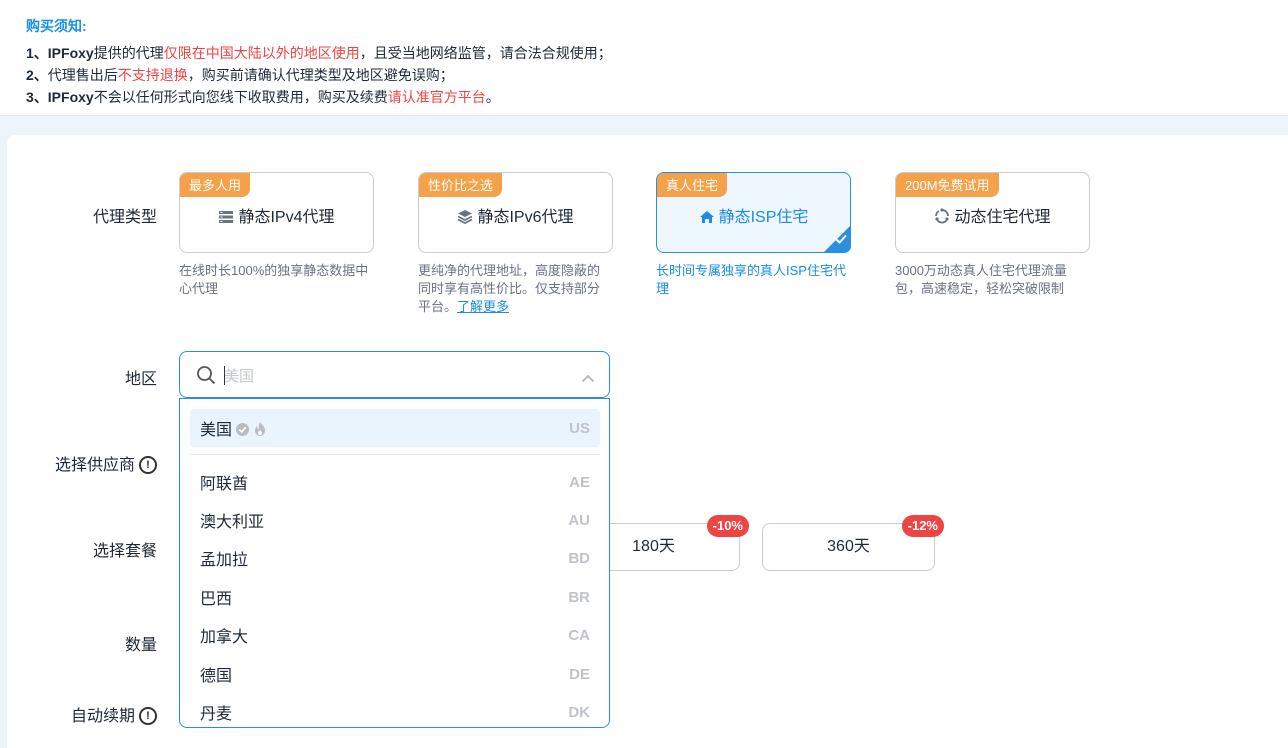 The width and height of the screenshot is (1288, 748). Describe the element at coordinates (395, 710) in the screenshot. I see `region-option-dk: 丹麦 DK` at that location.